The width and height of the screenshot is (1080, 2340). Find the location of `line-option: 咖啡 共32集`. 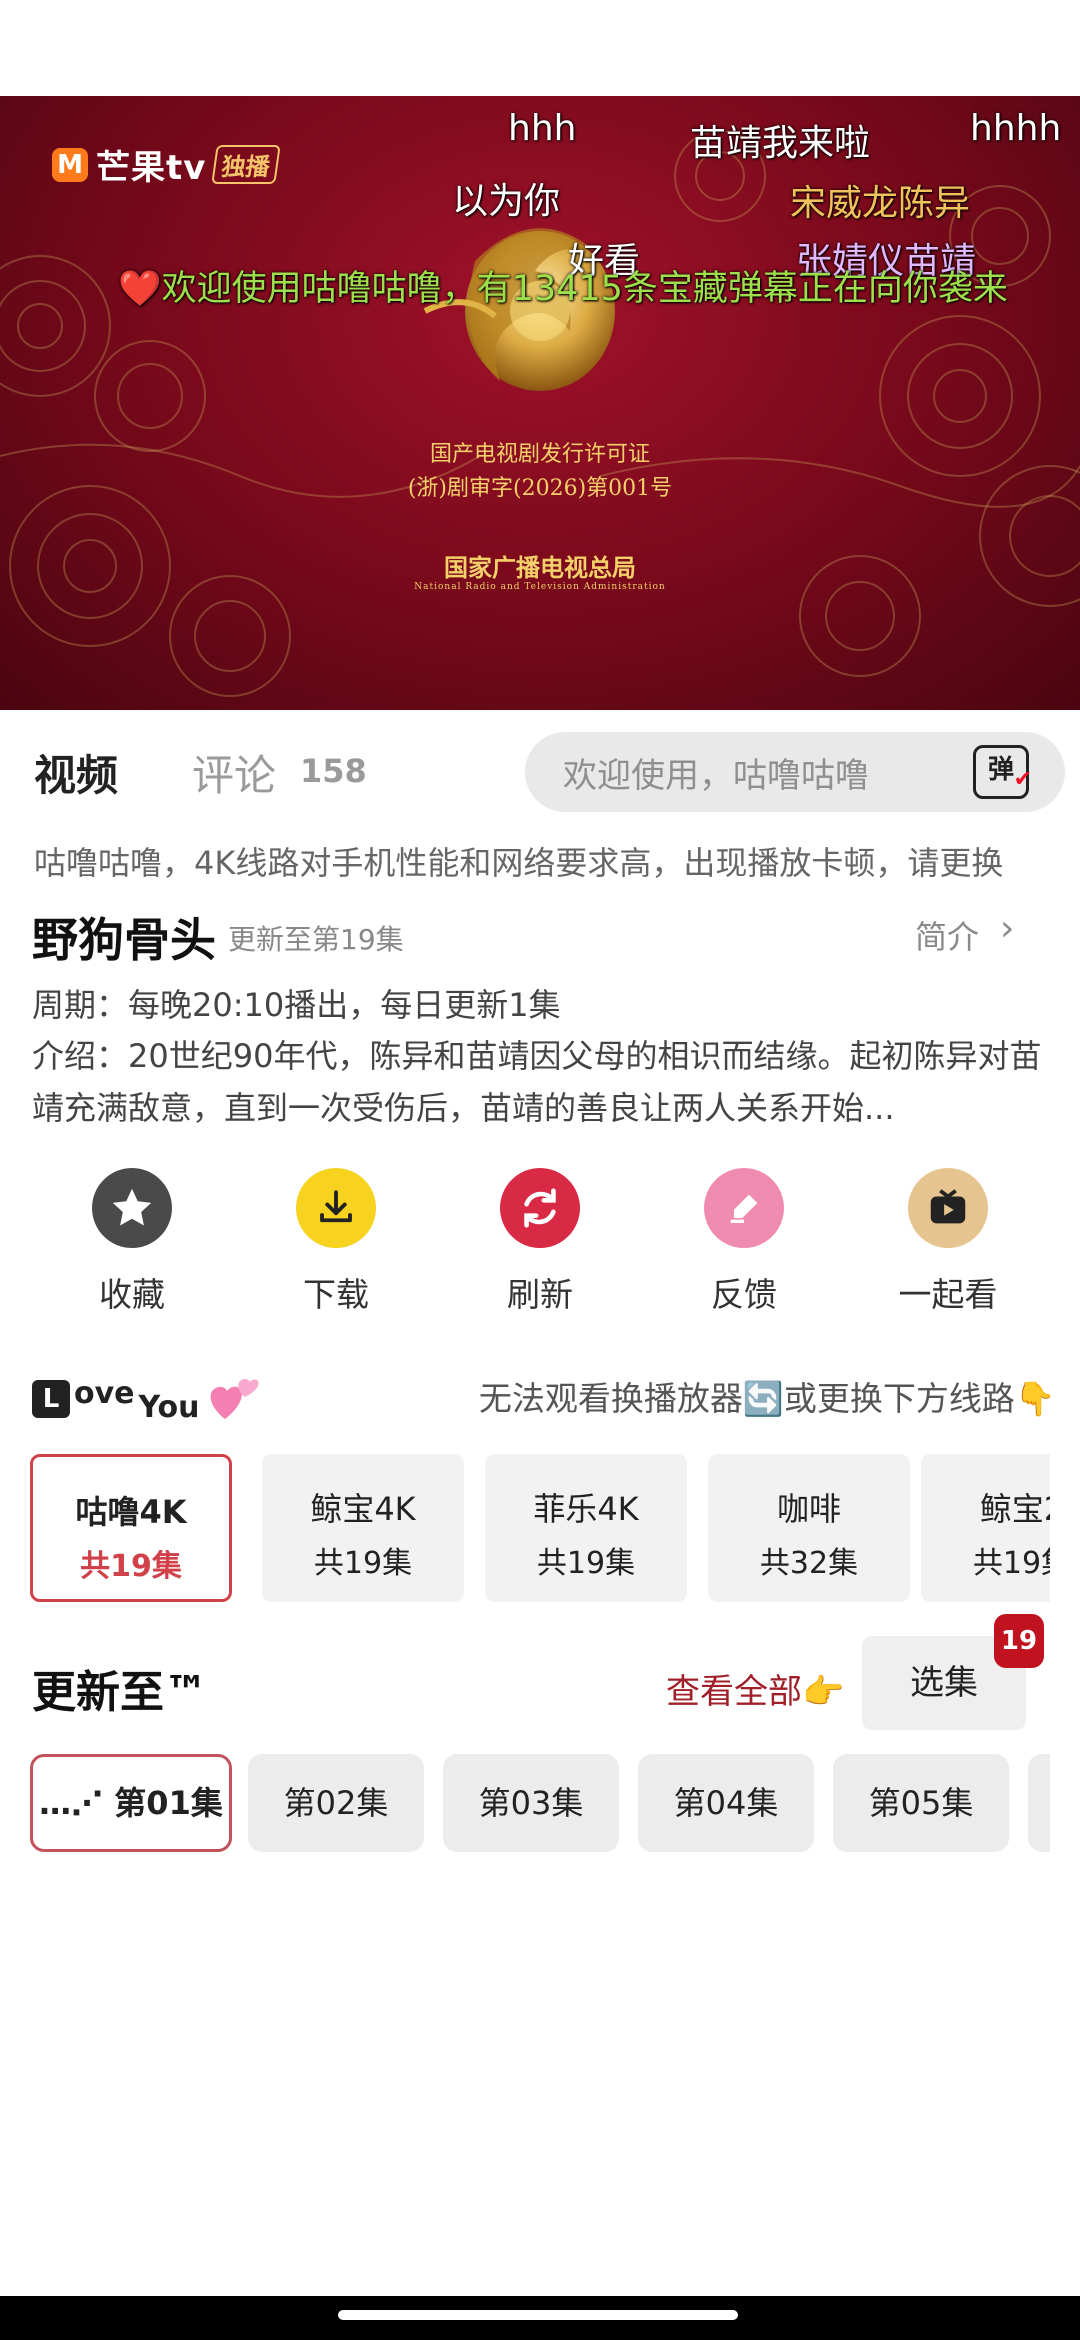

line-option: 咖啡 共32集 is located at coordinates (809, 1528).